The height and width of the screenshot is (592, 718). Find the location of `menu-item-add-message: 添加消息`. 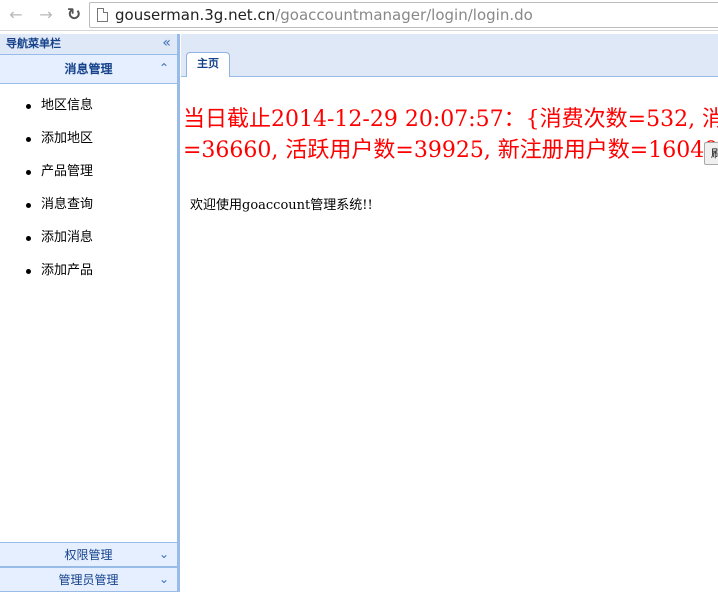

menu-item-add-message: 添加消息 is located at coordinates (88, 241).